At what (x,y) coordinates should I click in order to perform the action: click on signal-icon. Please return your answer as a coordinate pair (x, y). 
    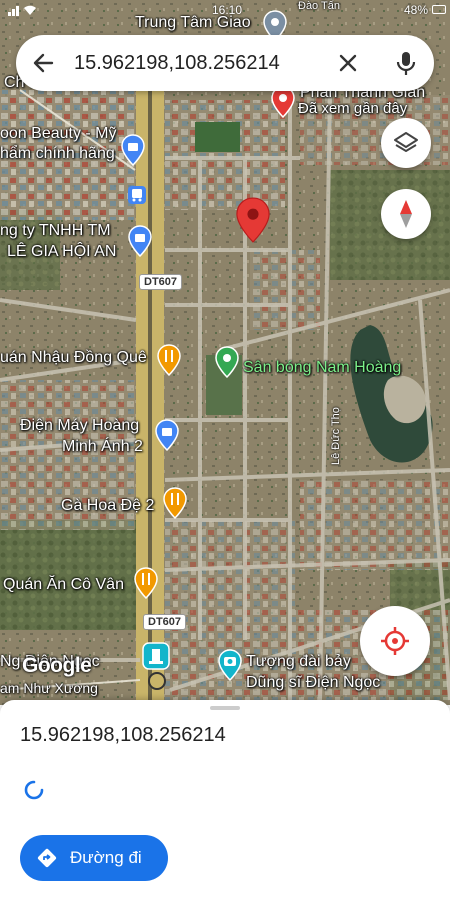
    Looking at the image, I should click on (26, 11).